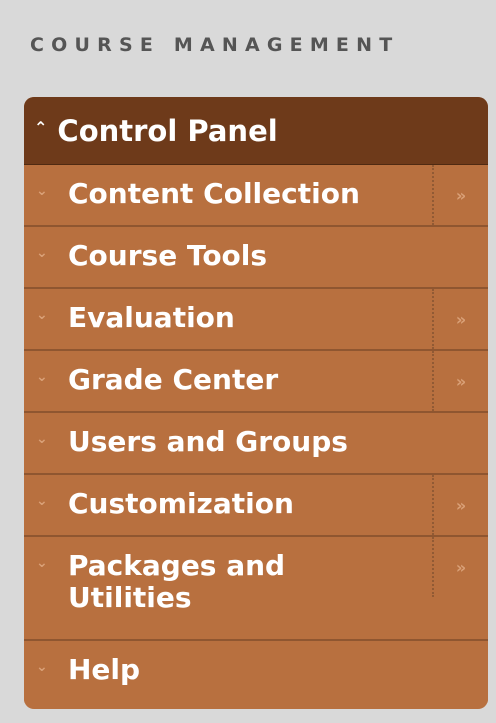  What do you see at coordinates (256, 672) in the screenshot?
I see `menu-item-help: ⌄ Help` at bounding box center [256, 672].